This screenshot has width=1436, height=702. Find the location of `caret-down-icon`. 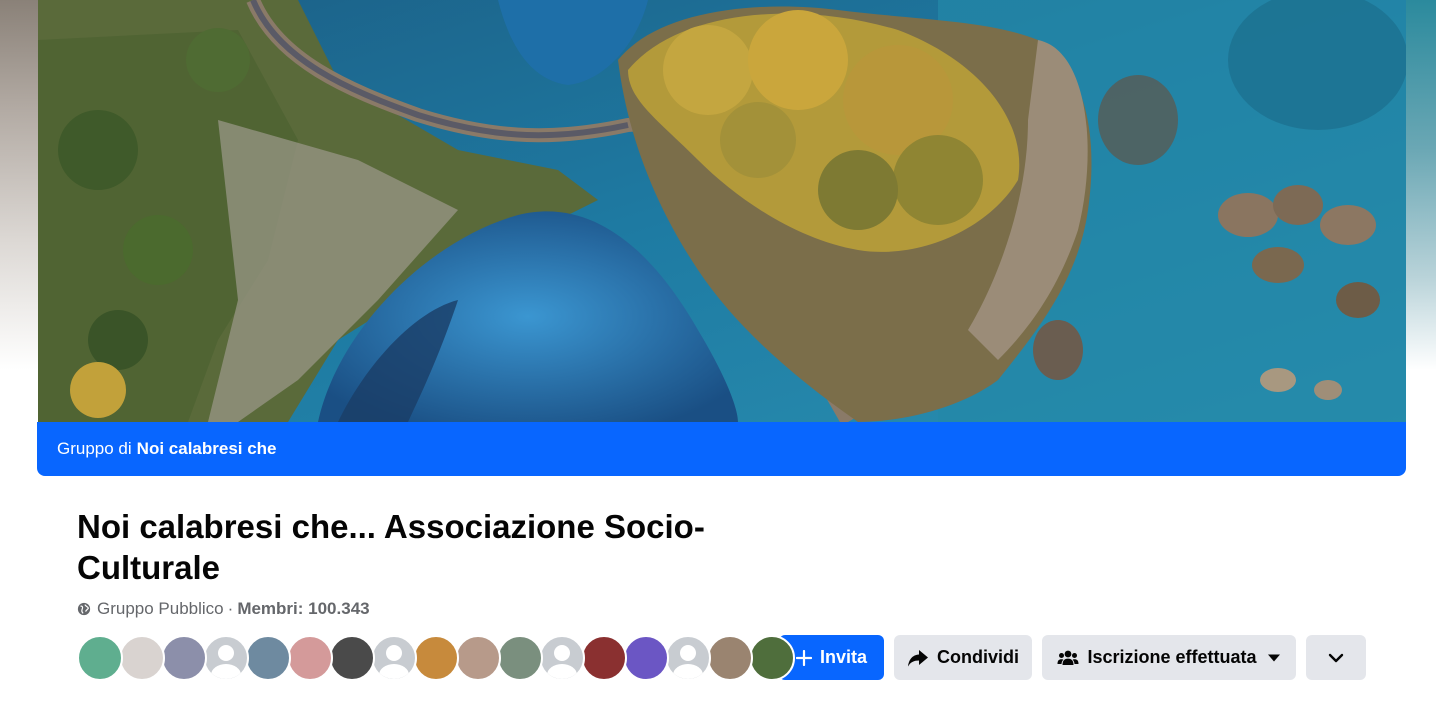

caret-down-icon is located at coordinates (1273, 657).